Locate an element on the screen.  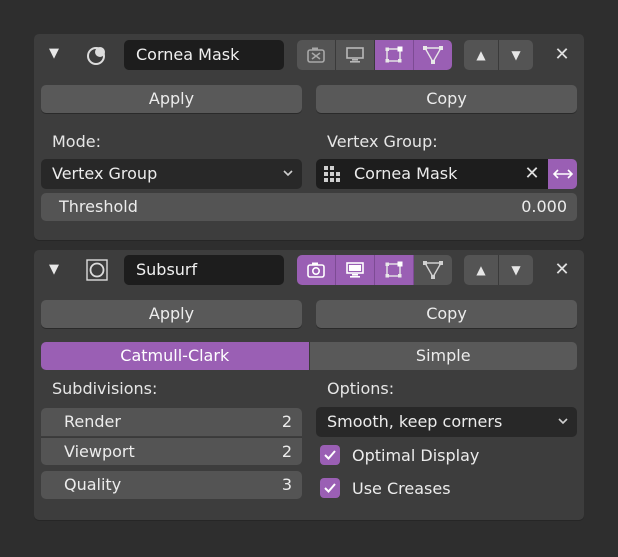
mask-modifier-icon is located at coordinates (97, 55).